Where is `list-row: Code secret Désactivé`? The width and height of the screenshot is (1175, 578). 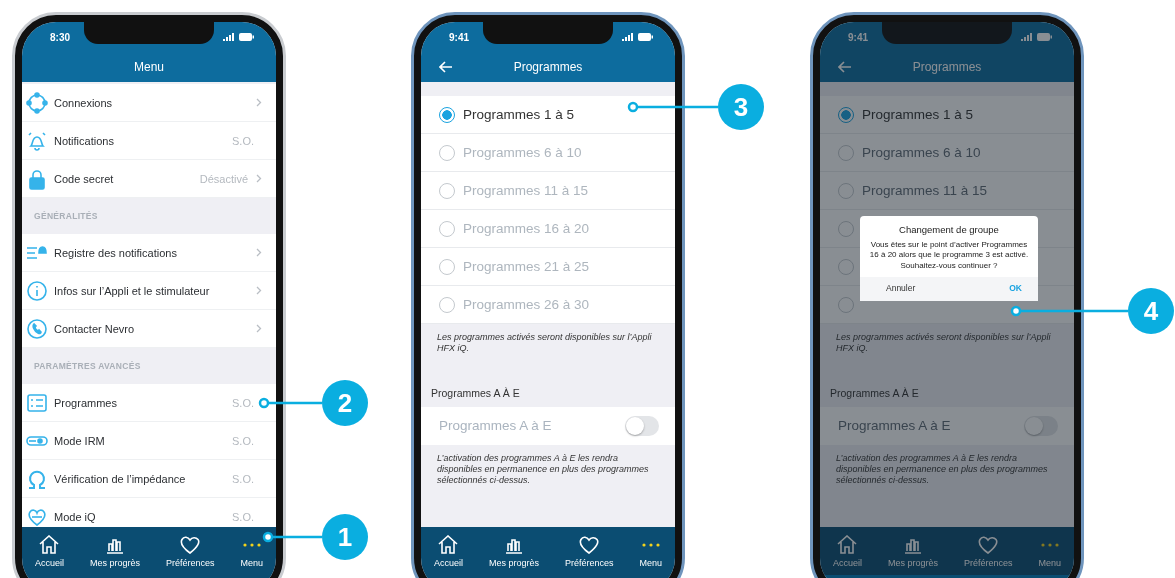
list-row: Code secret Désactivé is located at coordinates (149, 179).